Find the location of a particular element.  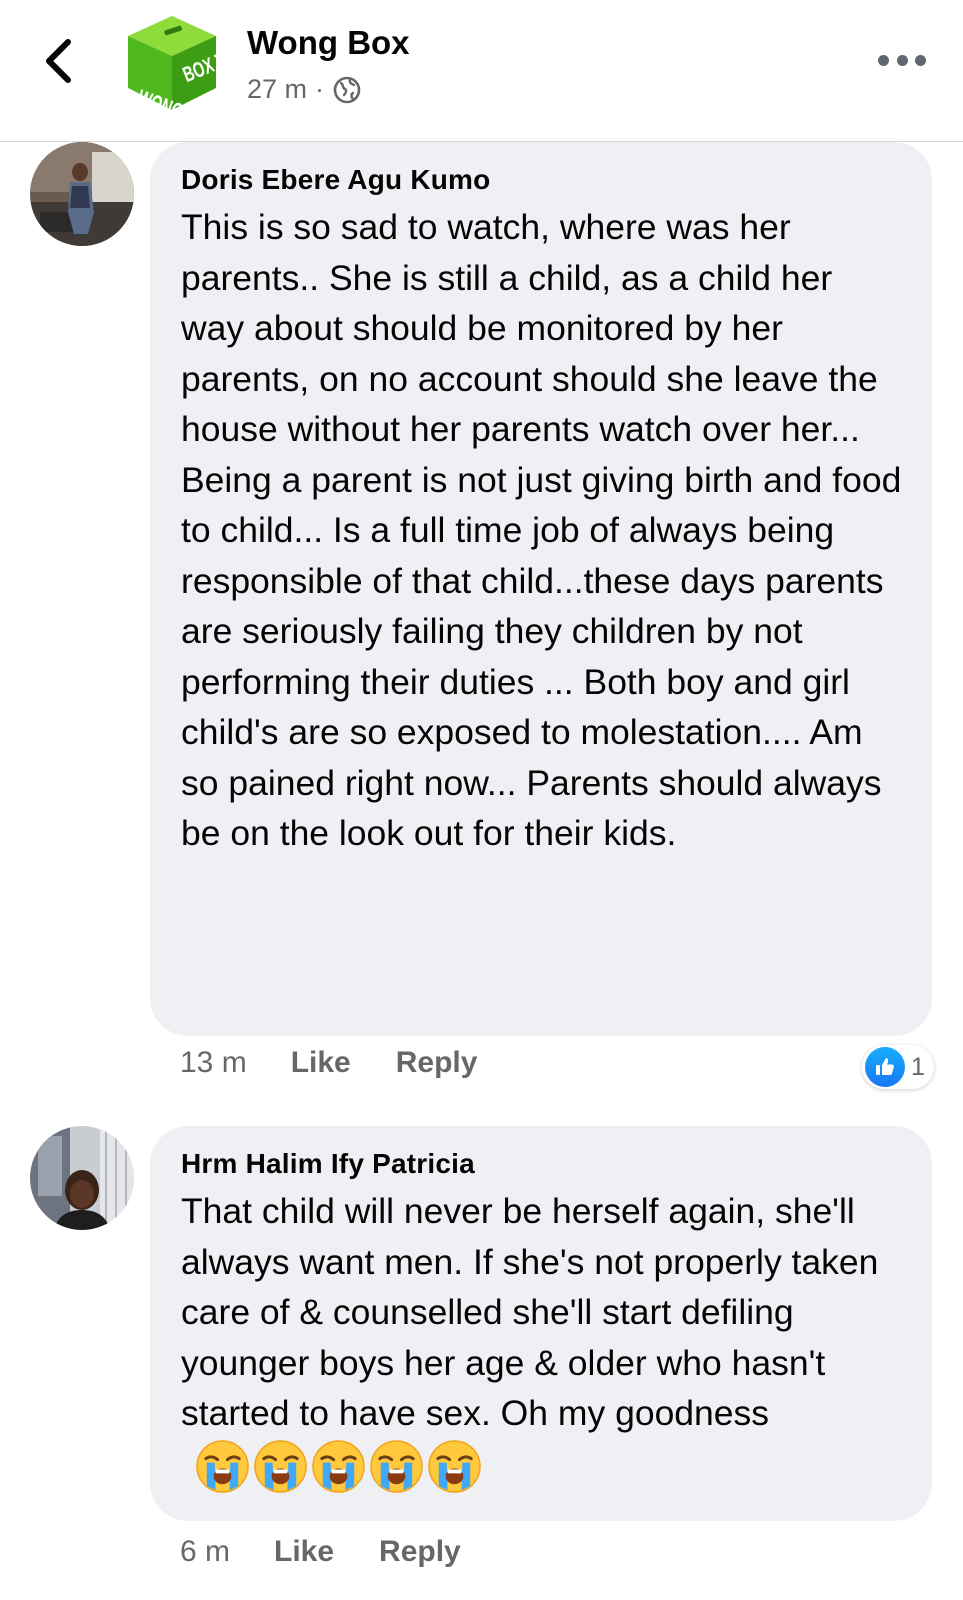

comment-time: 6 m is located at coordinates (205, 1552).